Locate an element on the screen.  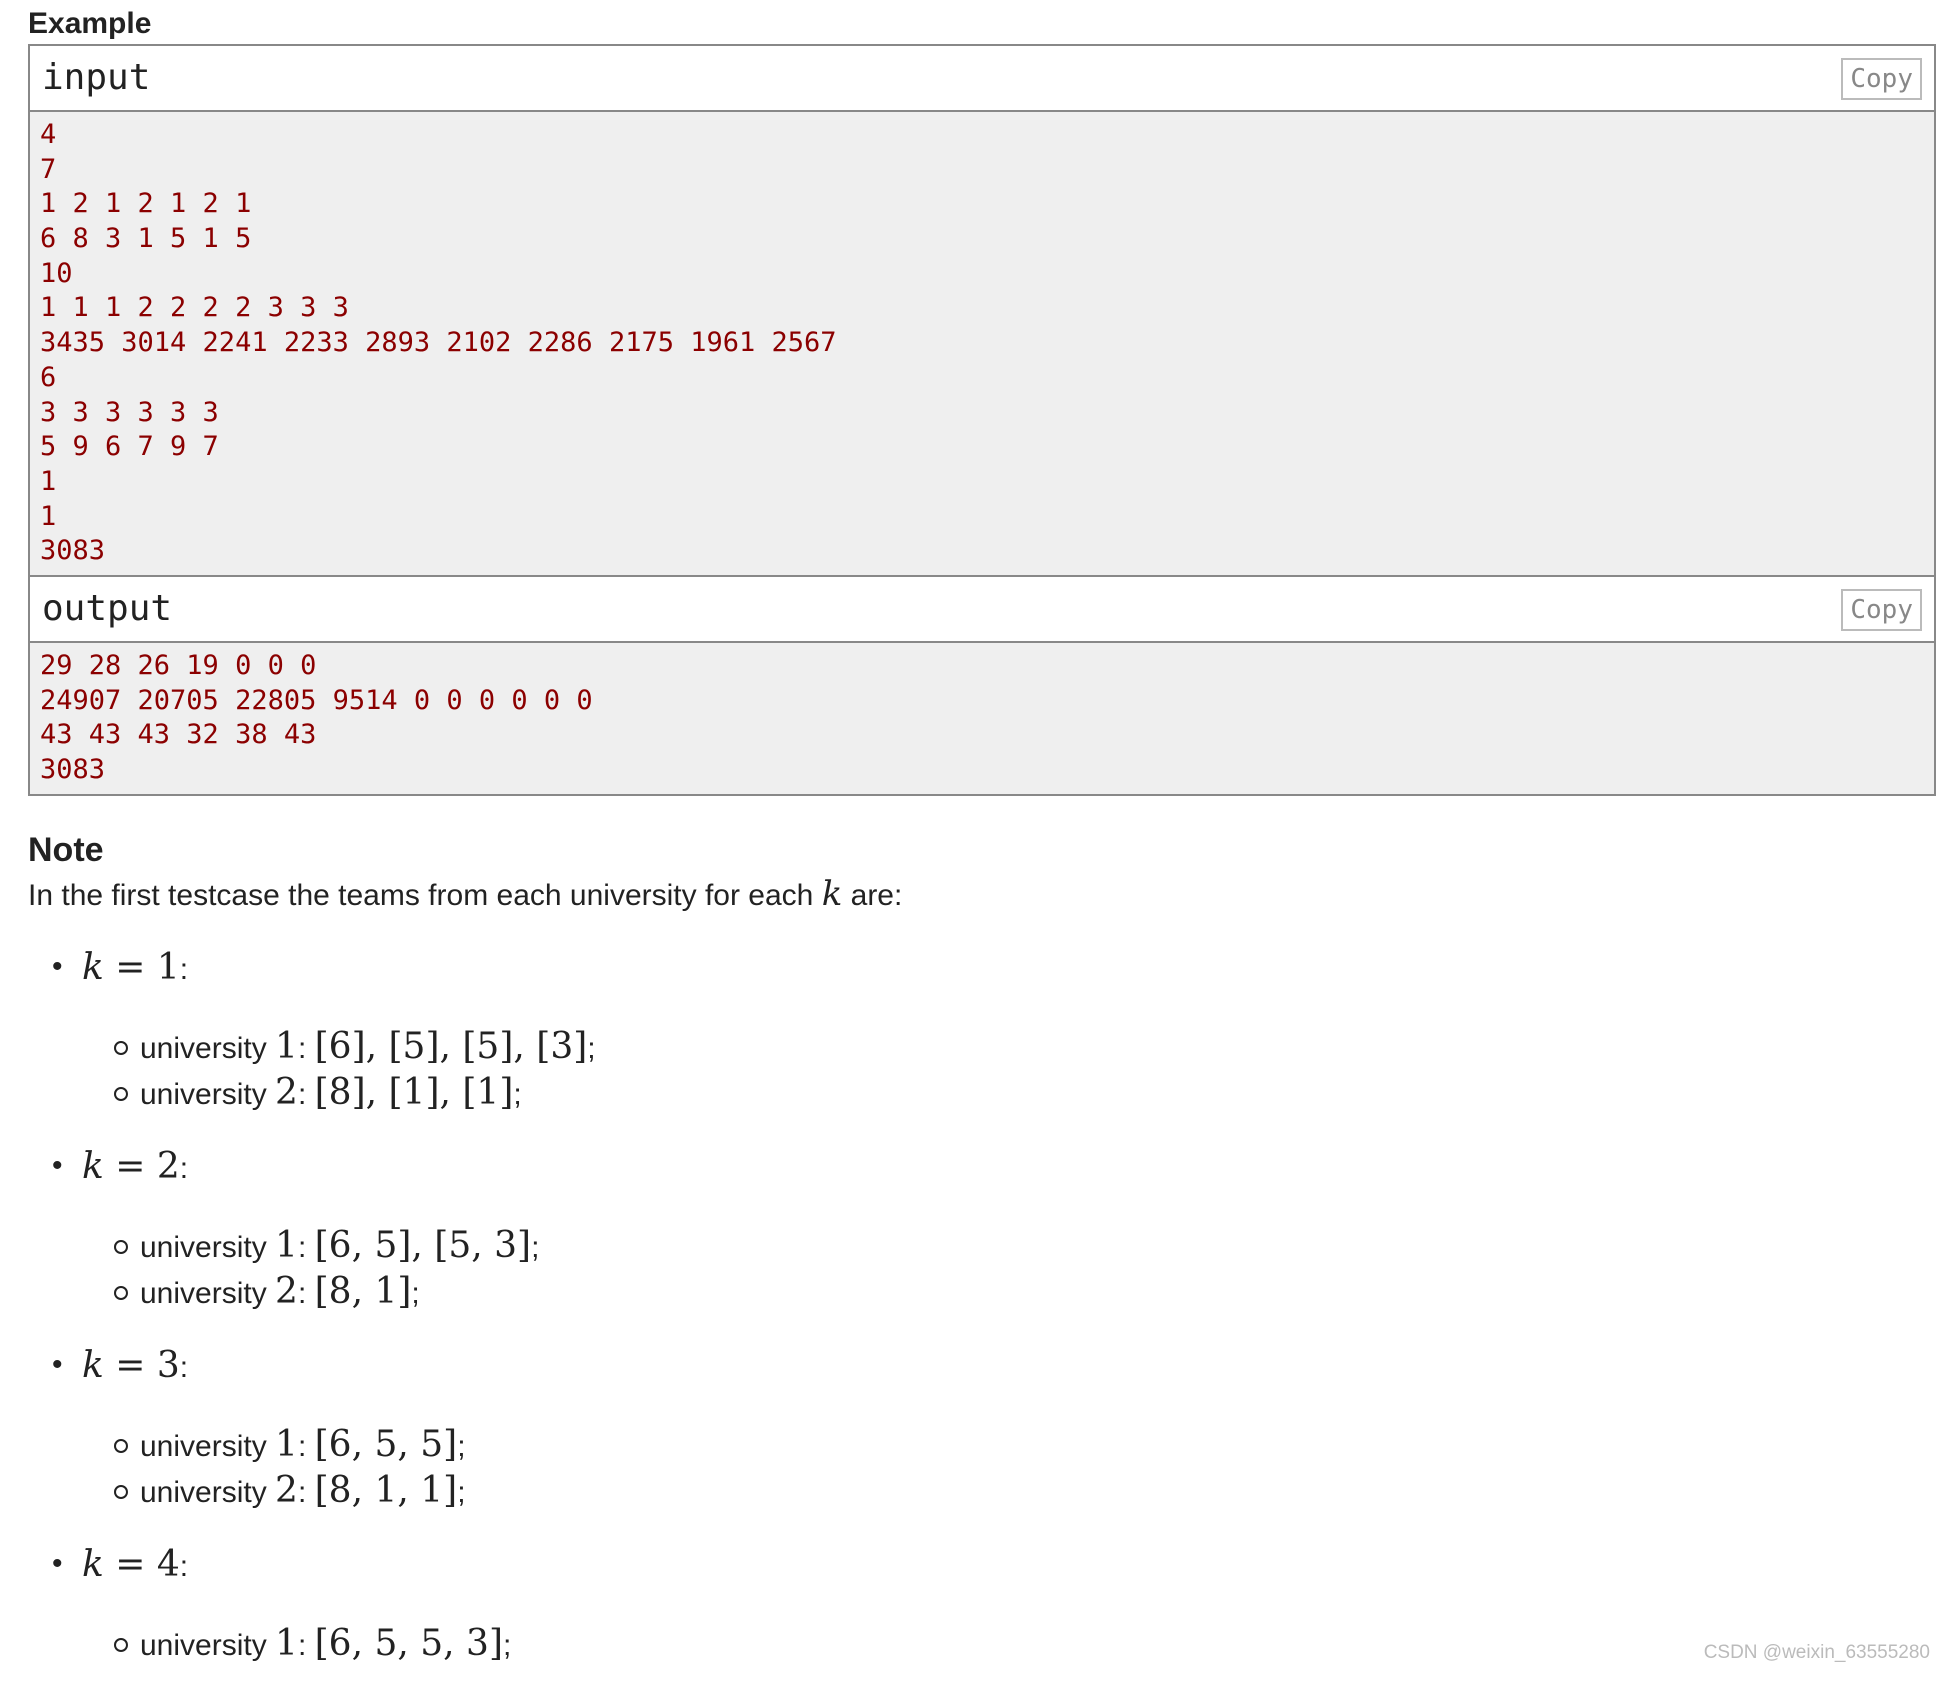
input-title: input is located at coordinates (96, 77).